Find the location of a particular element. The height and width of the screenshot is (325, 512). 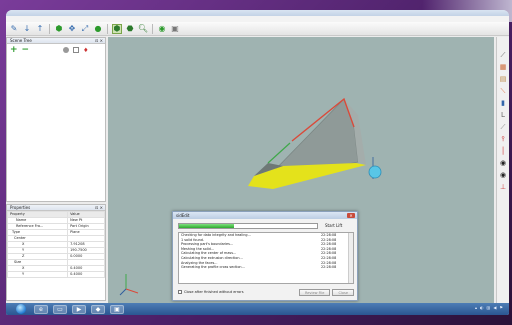

hook-icon: L is located at coordinates (503, 115).